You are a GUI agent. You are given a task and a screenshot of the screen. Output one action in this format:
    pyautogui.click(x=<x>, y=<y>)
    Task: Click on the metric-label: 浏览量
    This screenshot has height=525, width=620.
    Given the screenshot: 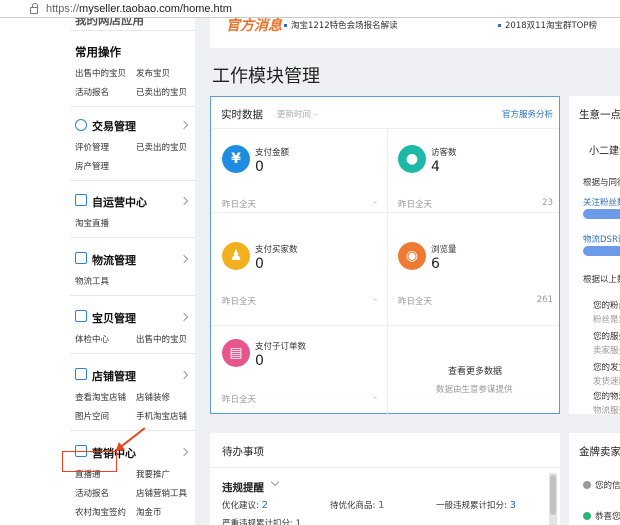 What is the action you would take?
    pyautogui.click(x=444, y=250)
    